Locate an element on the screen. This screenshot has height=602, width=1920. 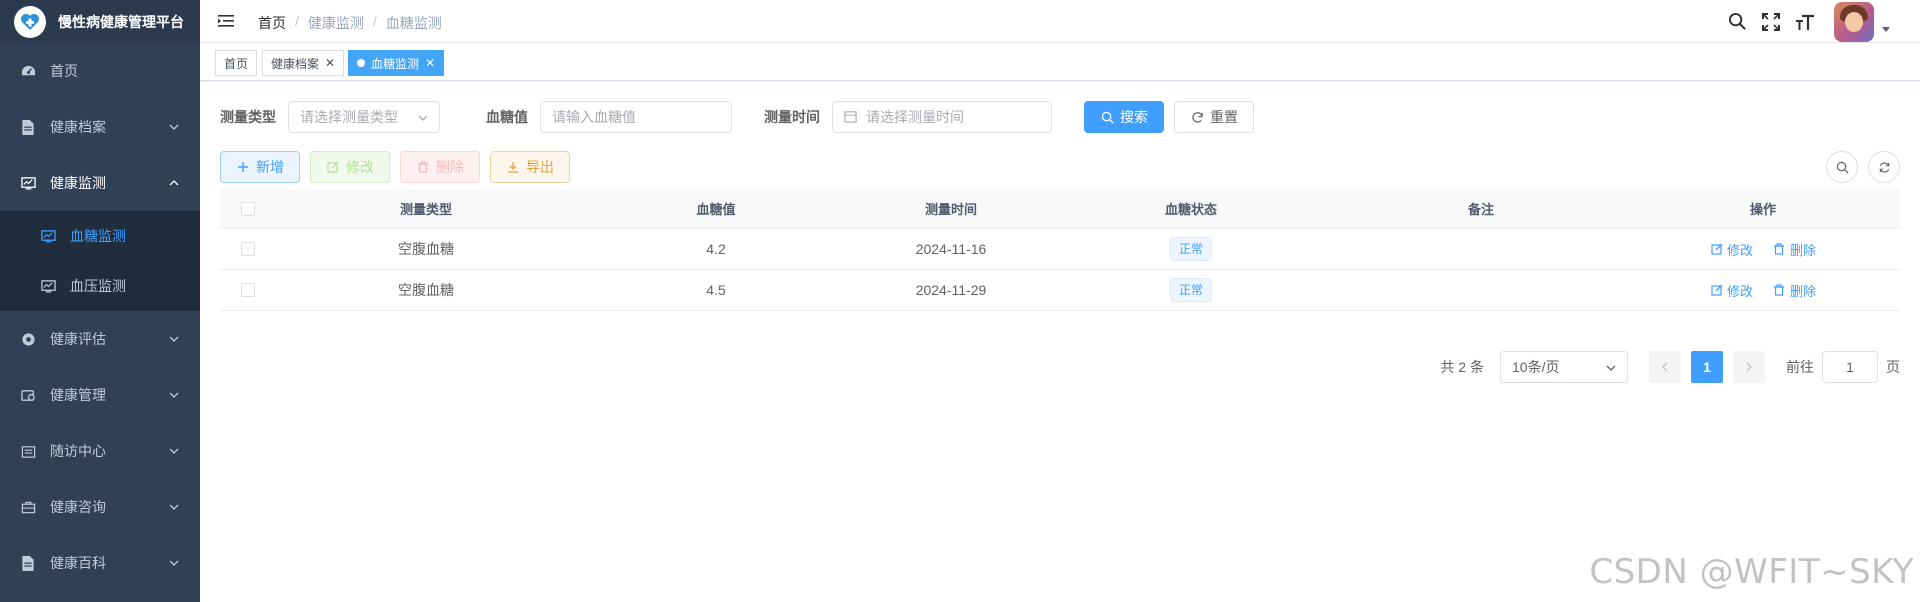
time-picker: 请选择测量时间 is located at coordinates (942, 117).